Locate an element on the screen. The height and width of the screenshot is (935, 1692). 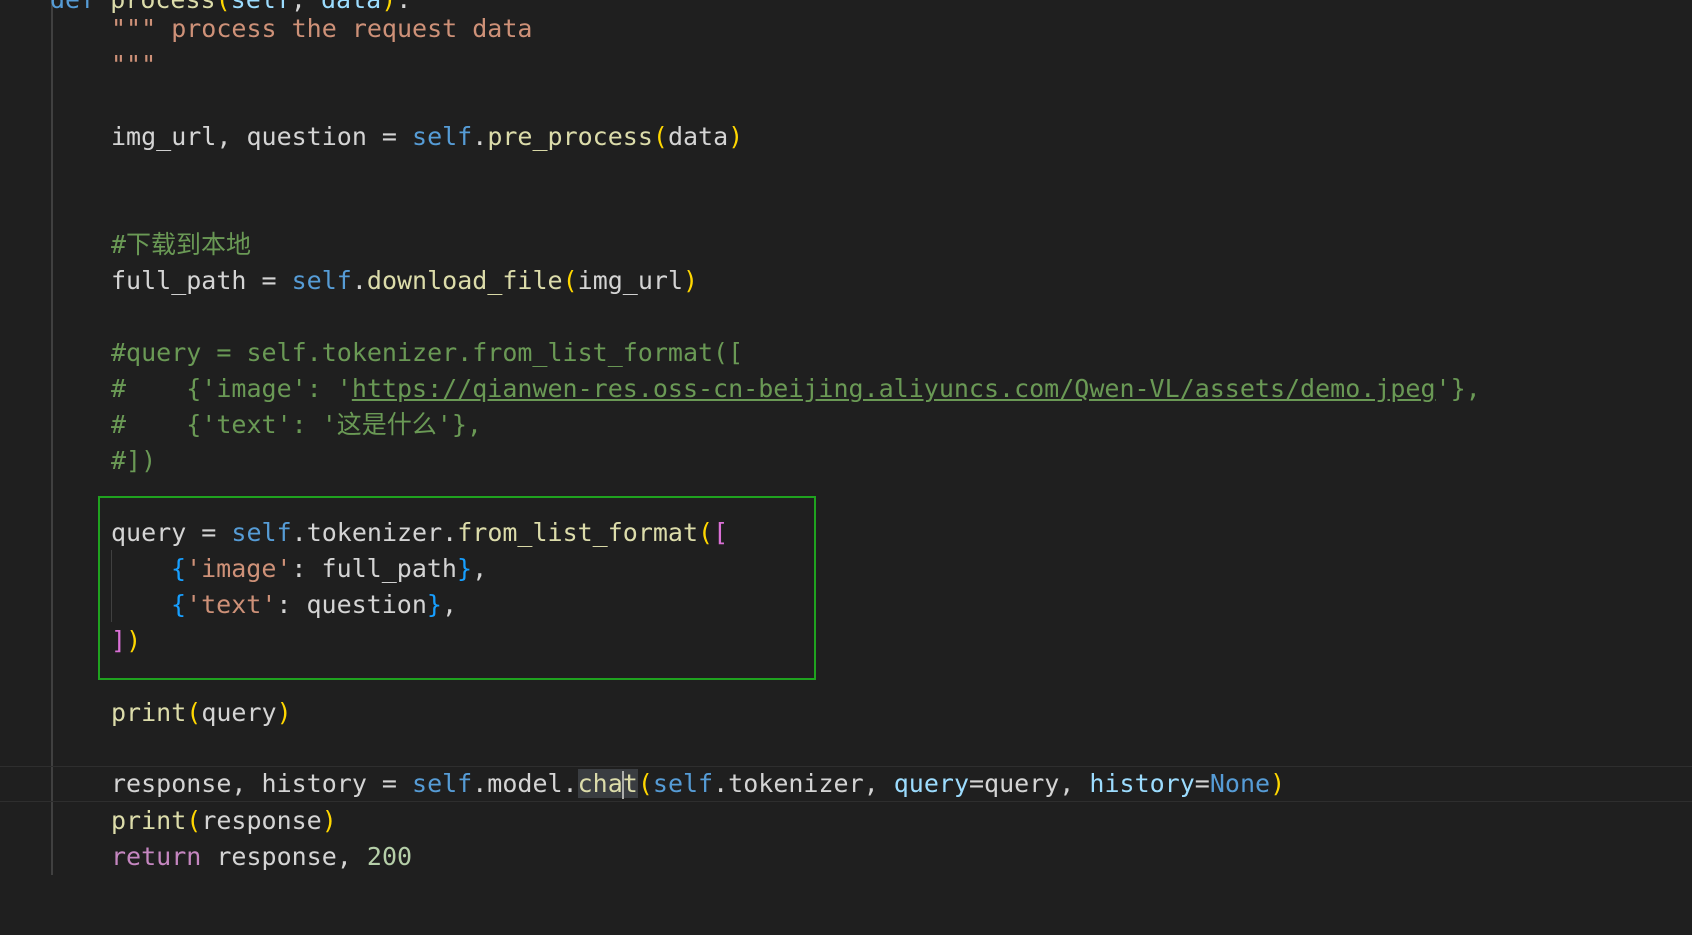
code-line-query-image: {'image': full_path}, is located at coordinates (329, 569).